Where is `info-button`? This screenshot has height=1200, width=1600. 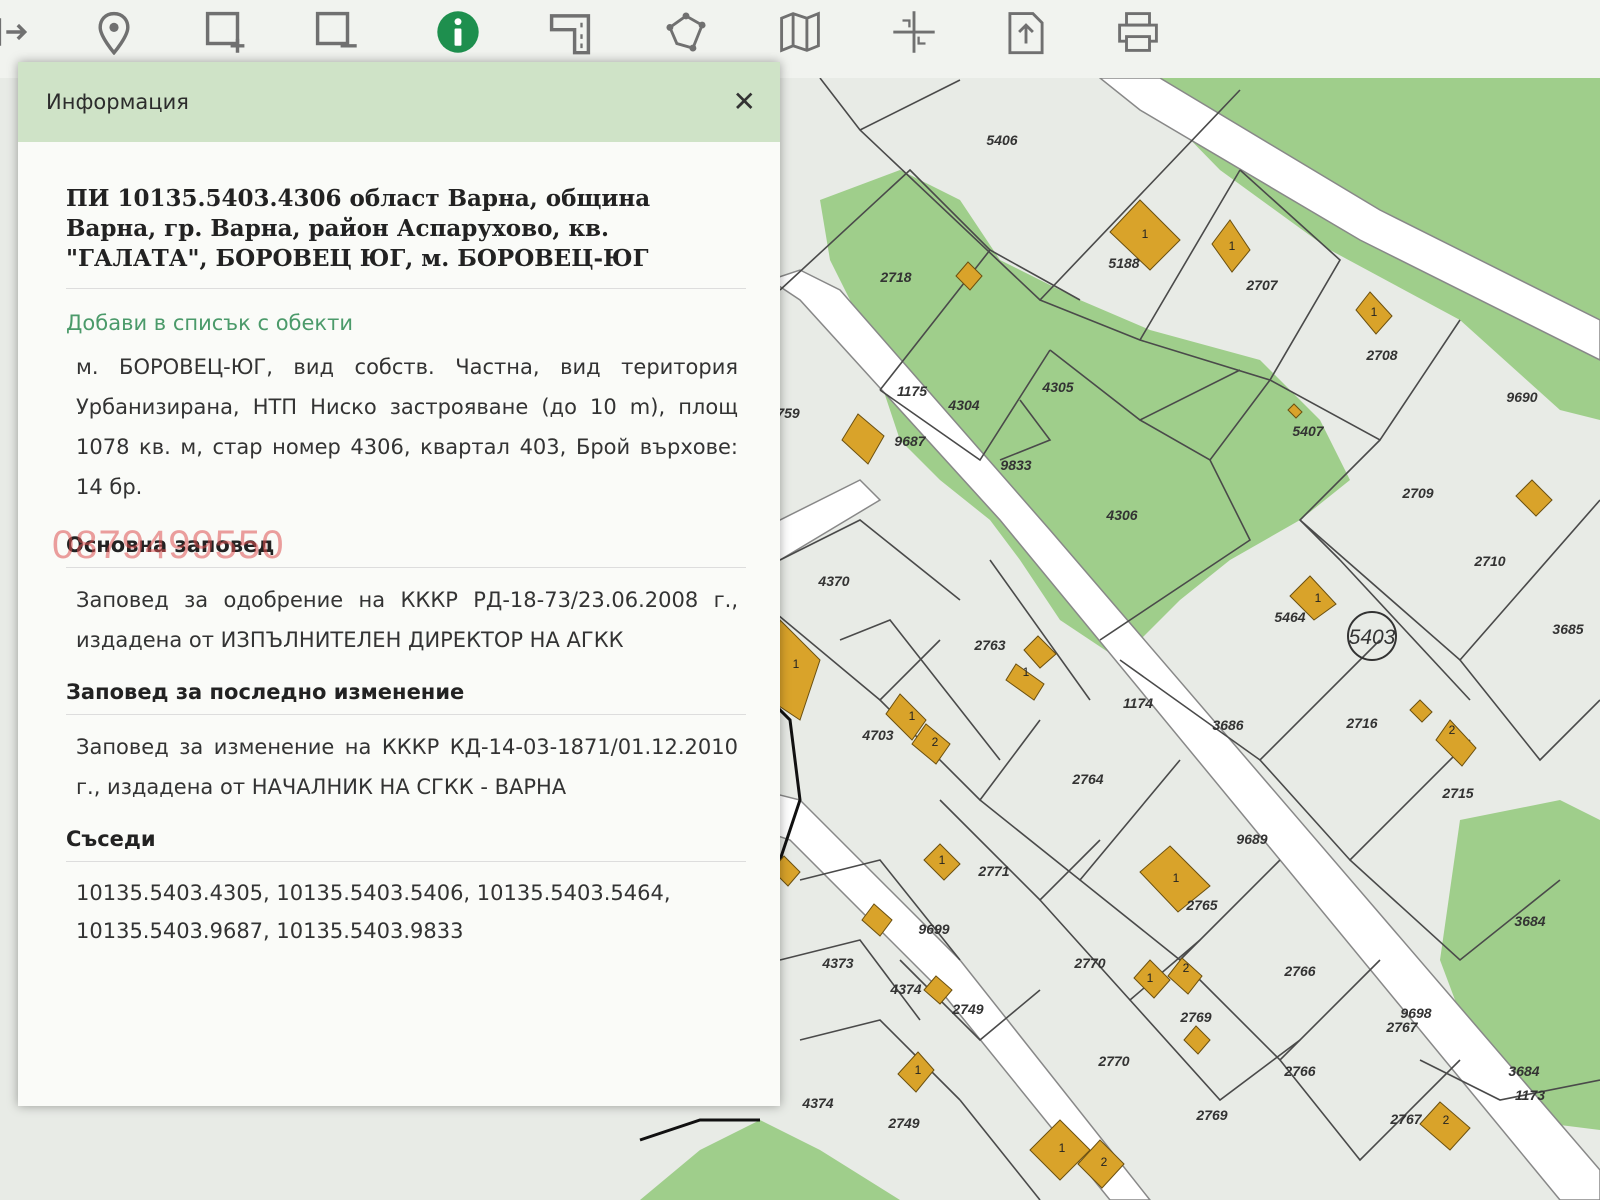 info-button is located at coordinates (458, 34).